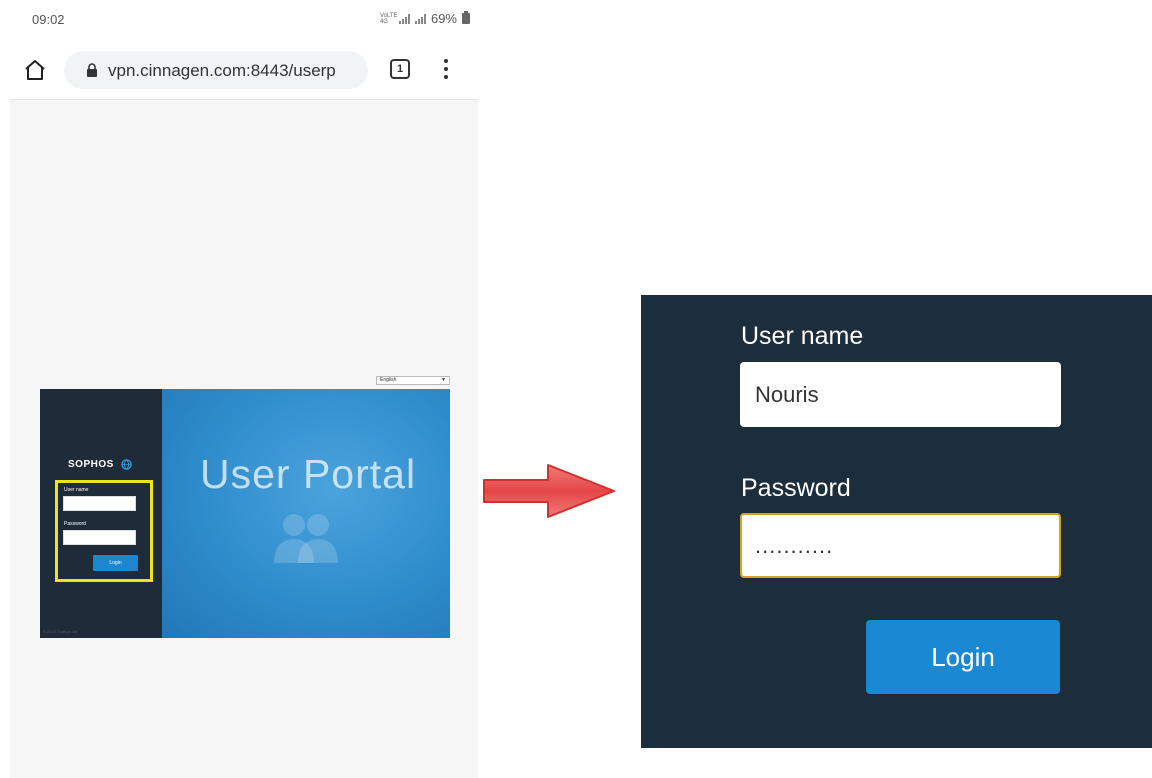  I want to click on arrow-icon, so click(549, 491).